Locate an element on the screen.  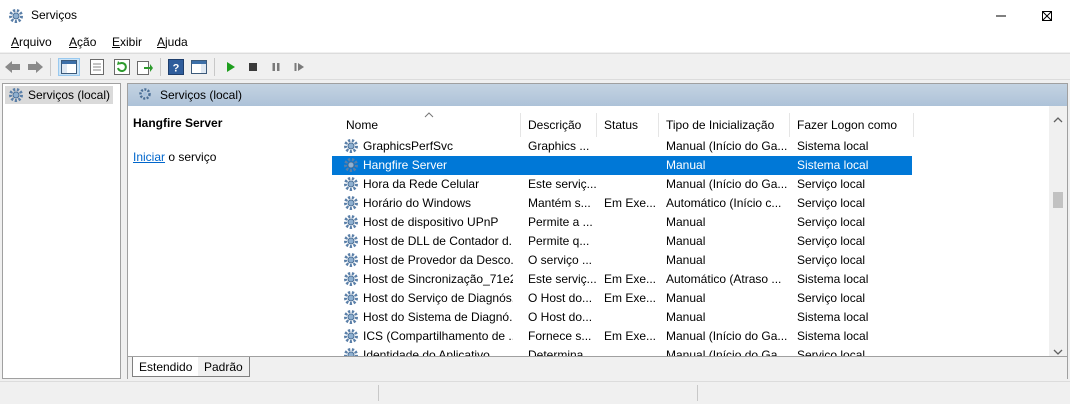
selected-service-name: Hangfire Server is located at coordinates (178, 123).